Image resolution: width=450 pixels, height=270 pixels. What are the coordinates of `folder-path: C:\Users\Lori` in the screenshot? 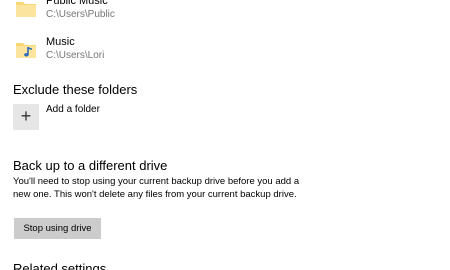 It's located at (75, 55).